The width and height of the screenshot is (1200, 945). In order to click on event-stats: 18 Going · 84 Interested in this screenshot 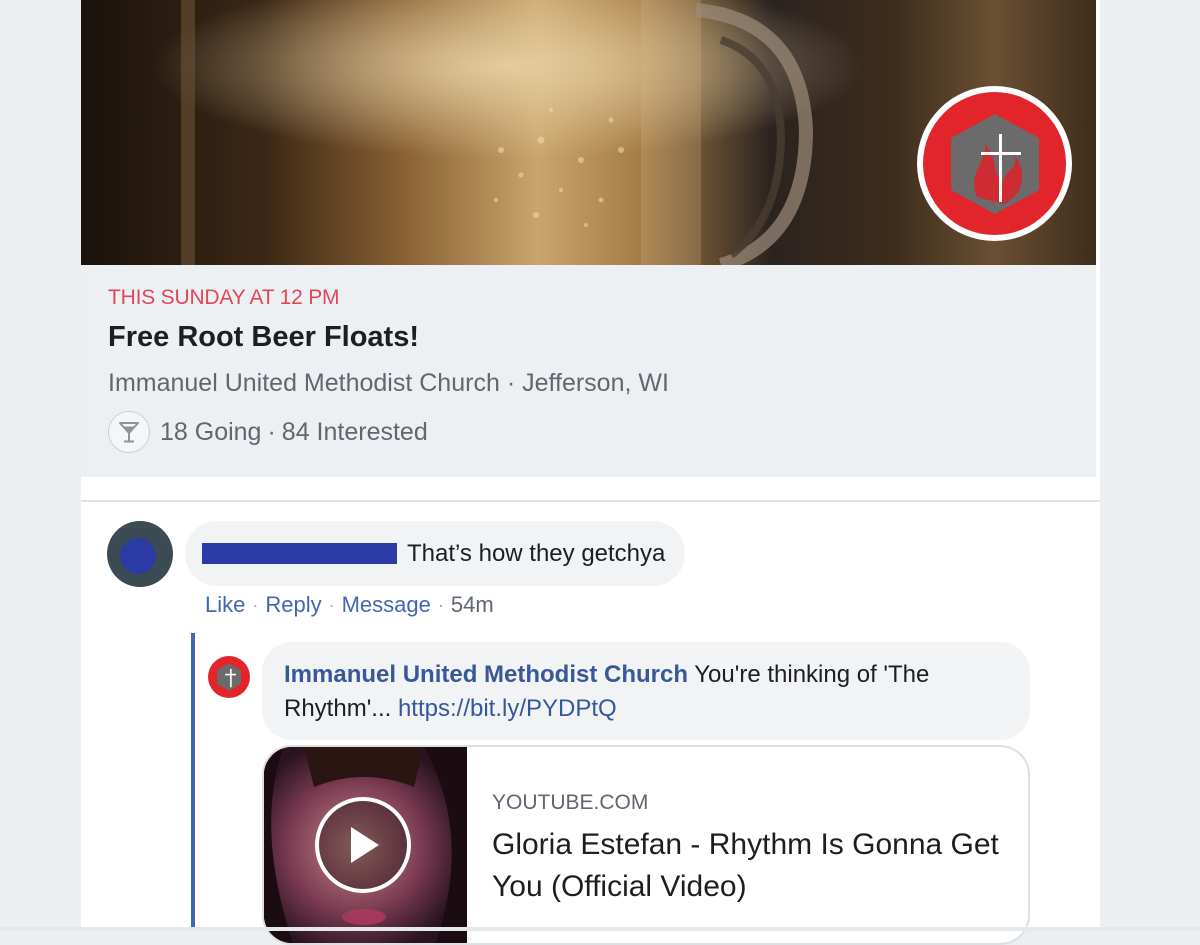, I will do `click(268, 432)`.